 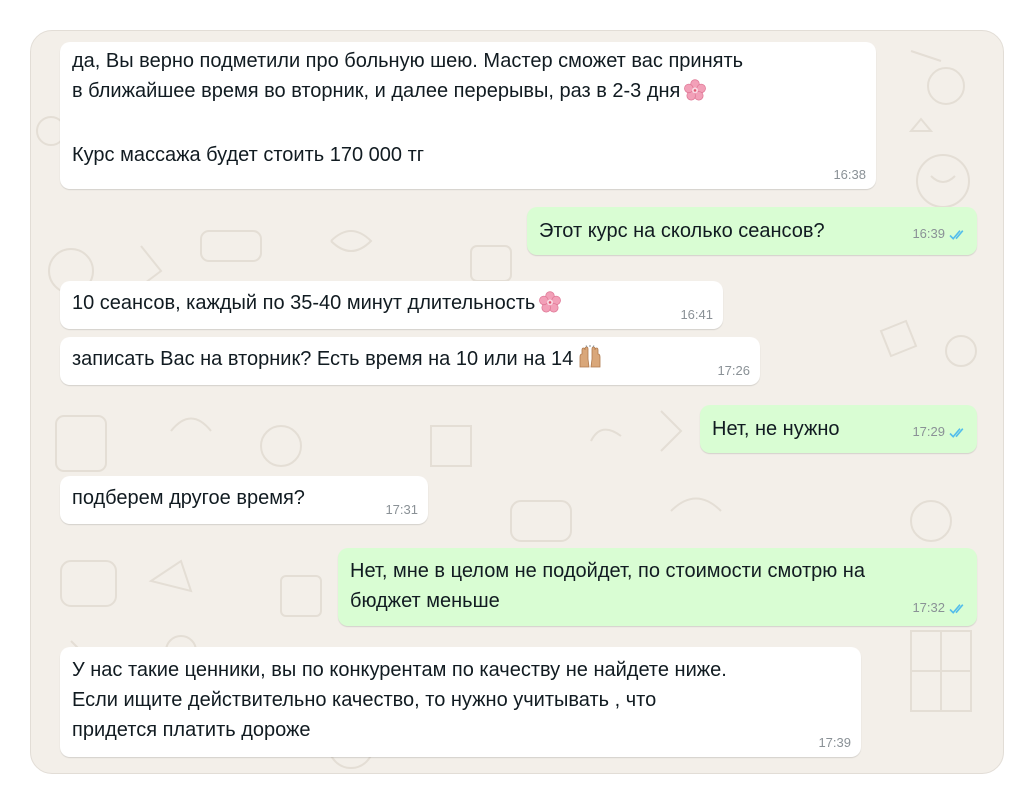 What do you see at coordinates (928, 431) in the screenshot?
I see `message-timestamp: 17:29` at bounding box center [928, 431].